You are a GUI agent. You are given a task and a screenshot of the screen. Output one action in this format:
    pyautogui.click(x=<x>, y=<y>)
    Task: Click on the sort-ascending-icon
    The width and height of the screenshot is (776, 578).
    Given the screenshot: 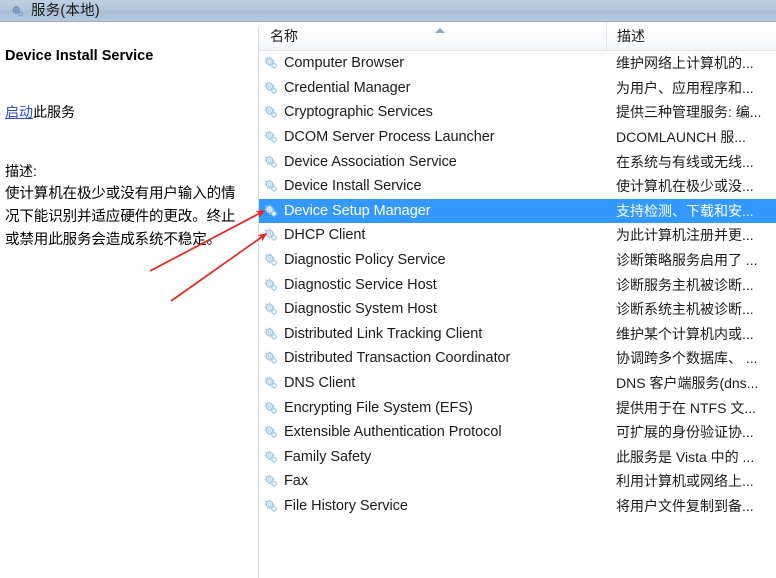 What is the action you would take?
    pyautogui.click(x=440, y=30)
    